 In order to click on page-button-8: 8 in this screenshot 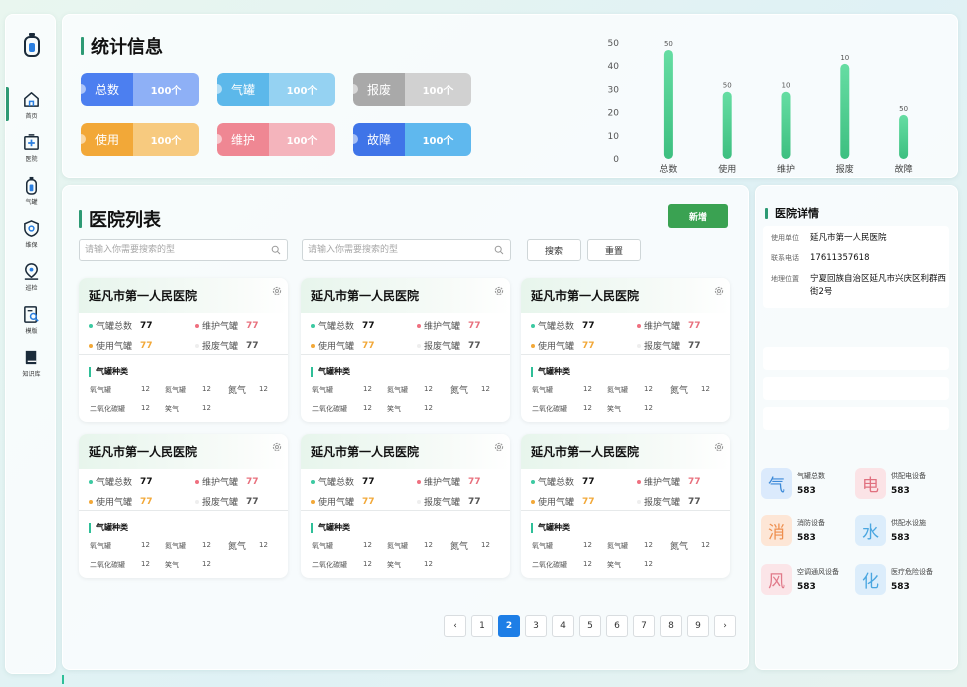, I will do `click(671, 626)`.